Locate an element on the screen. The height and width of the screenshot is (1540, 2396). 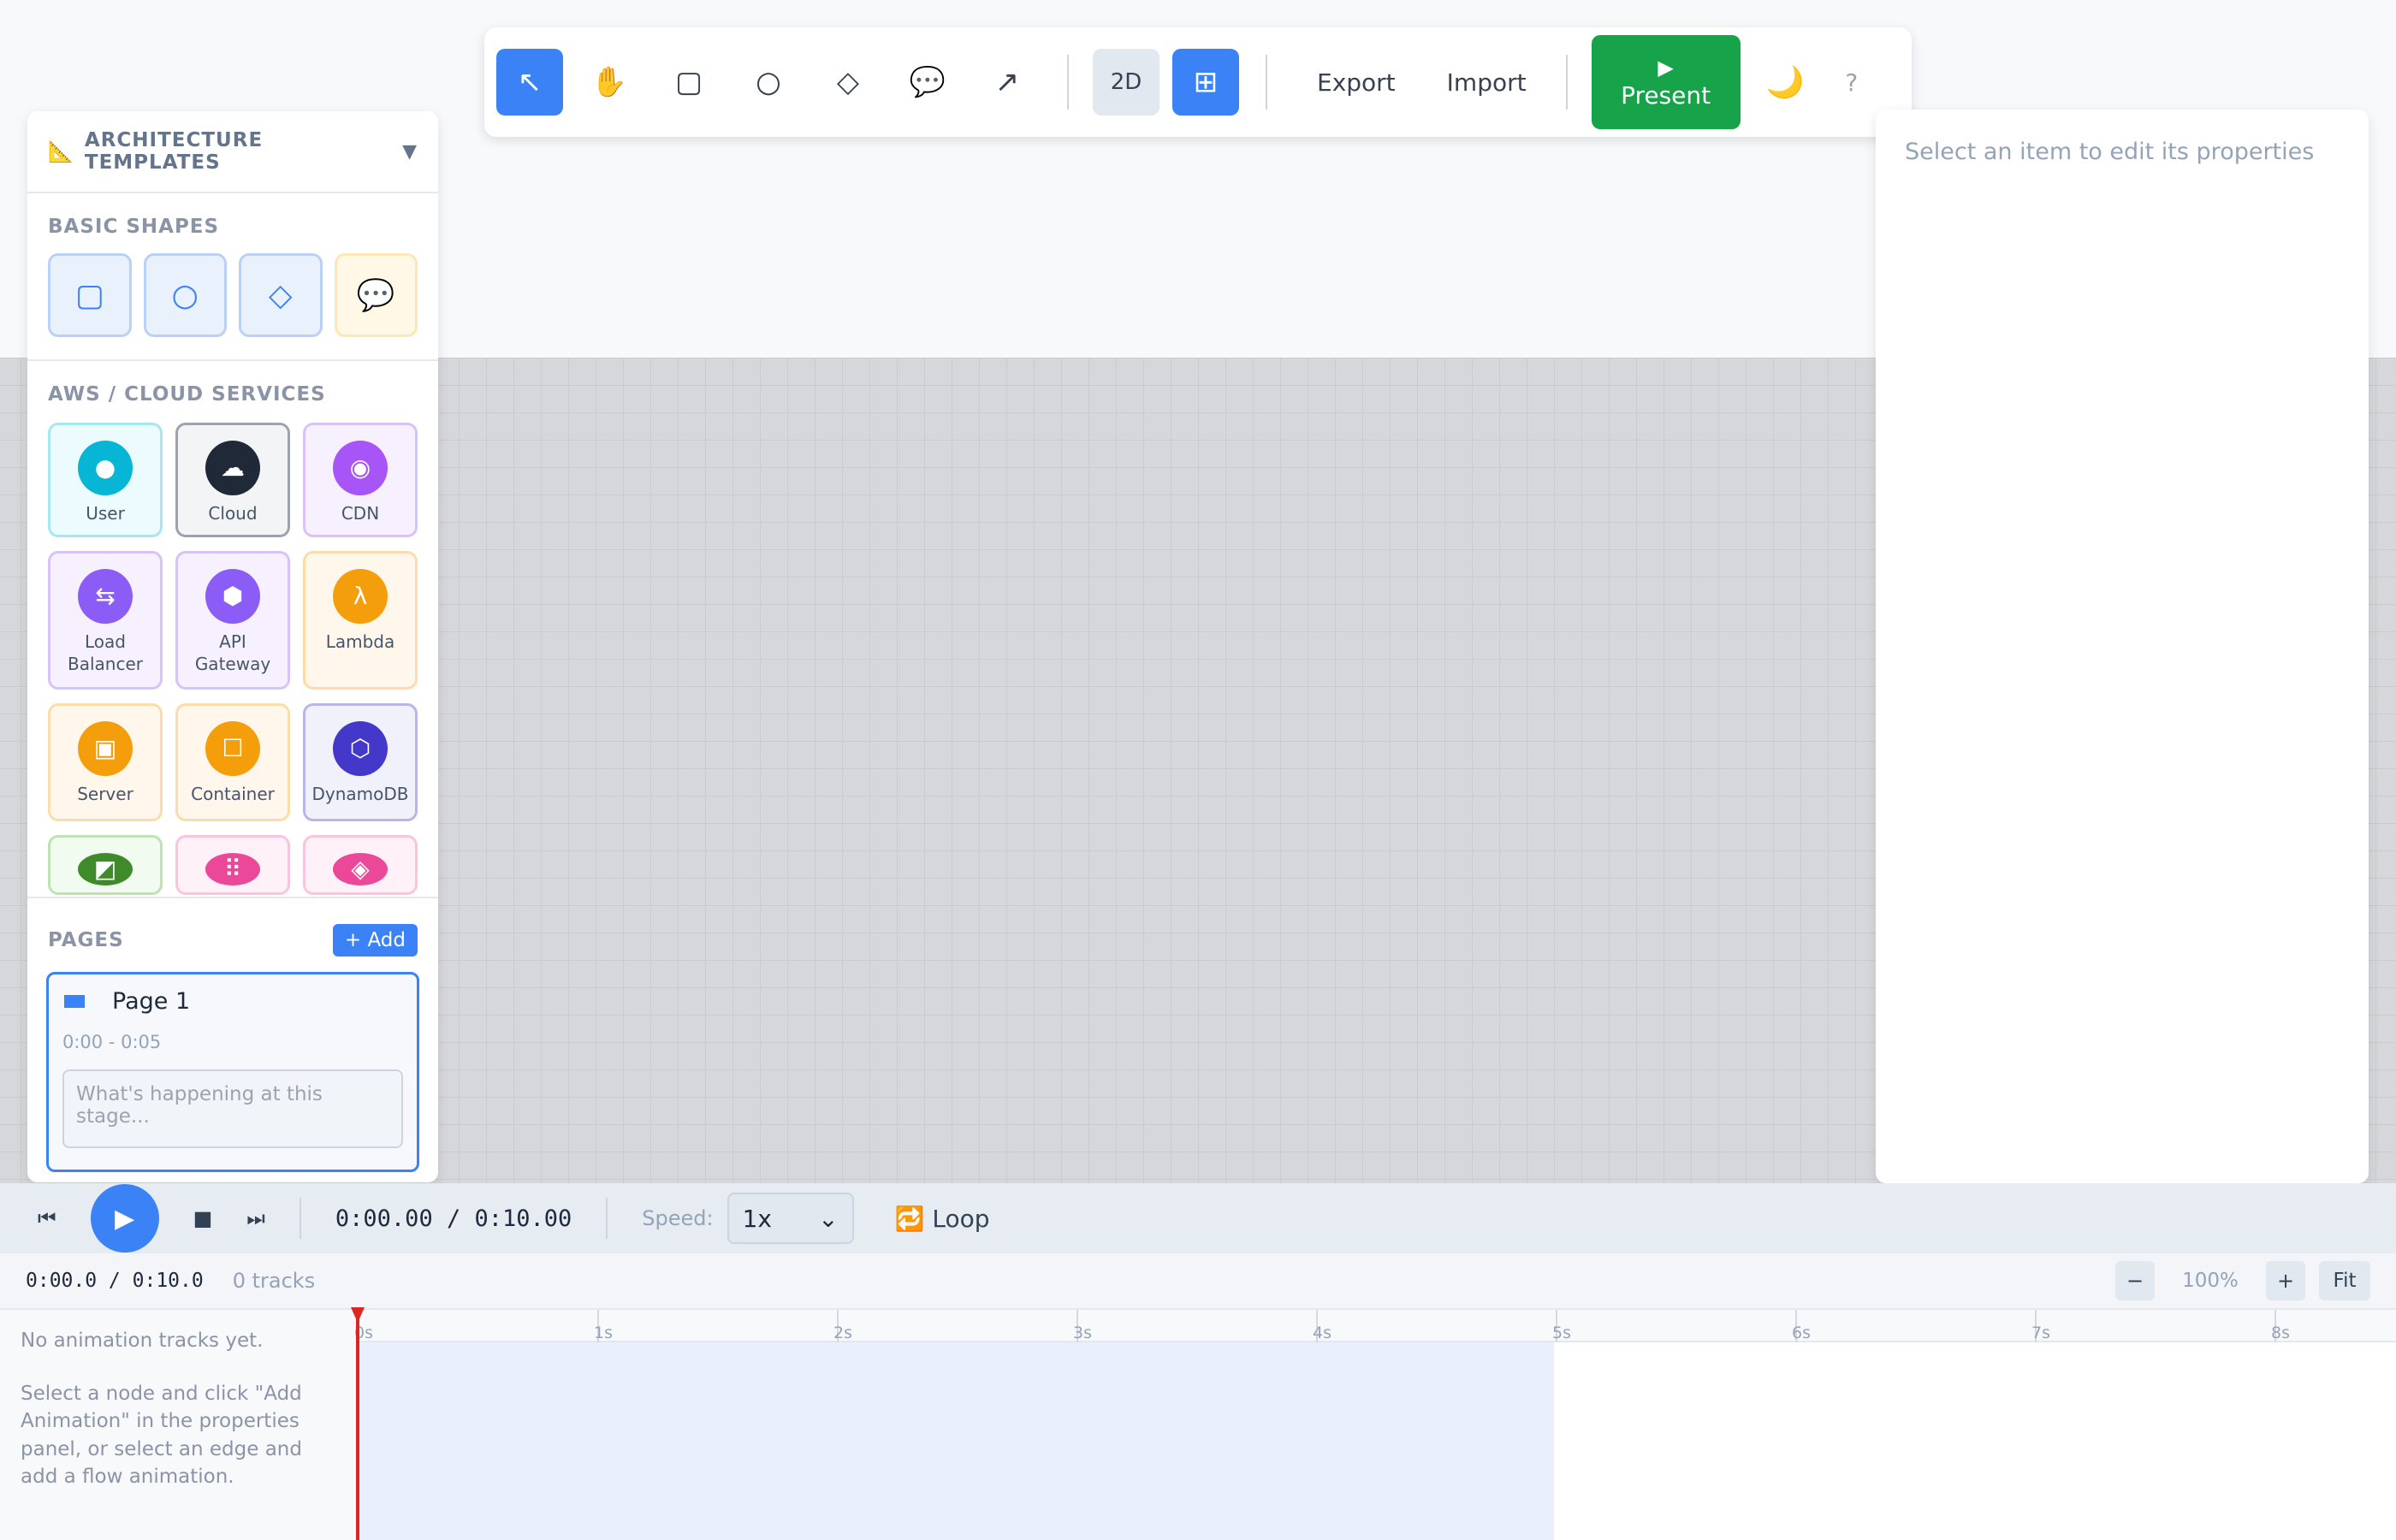
loop-toggle: 🔁 Loop is located at coordinates (942, 1219).